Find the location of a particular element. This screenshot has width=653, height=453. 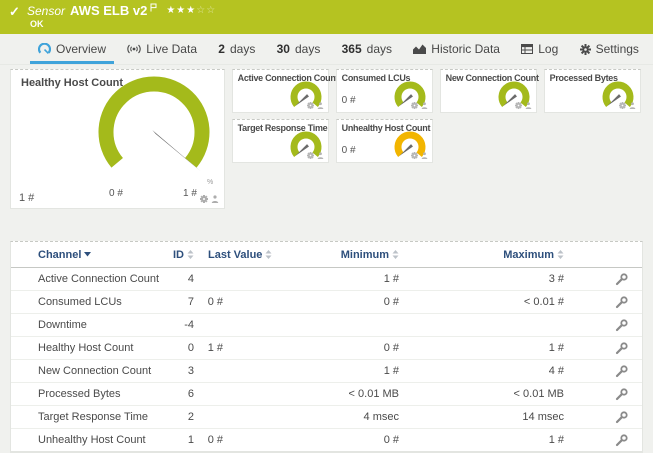

channel-name: Downtime is located at coordinates (86, 325).